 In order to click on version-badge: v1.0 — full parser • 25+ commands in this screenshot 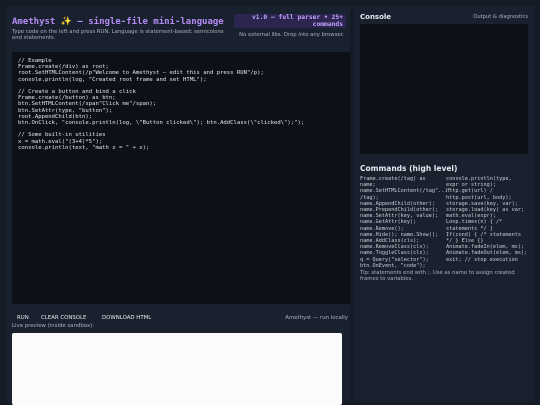, I will do `click(290, 21)`.